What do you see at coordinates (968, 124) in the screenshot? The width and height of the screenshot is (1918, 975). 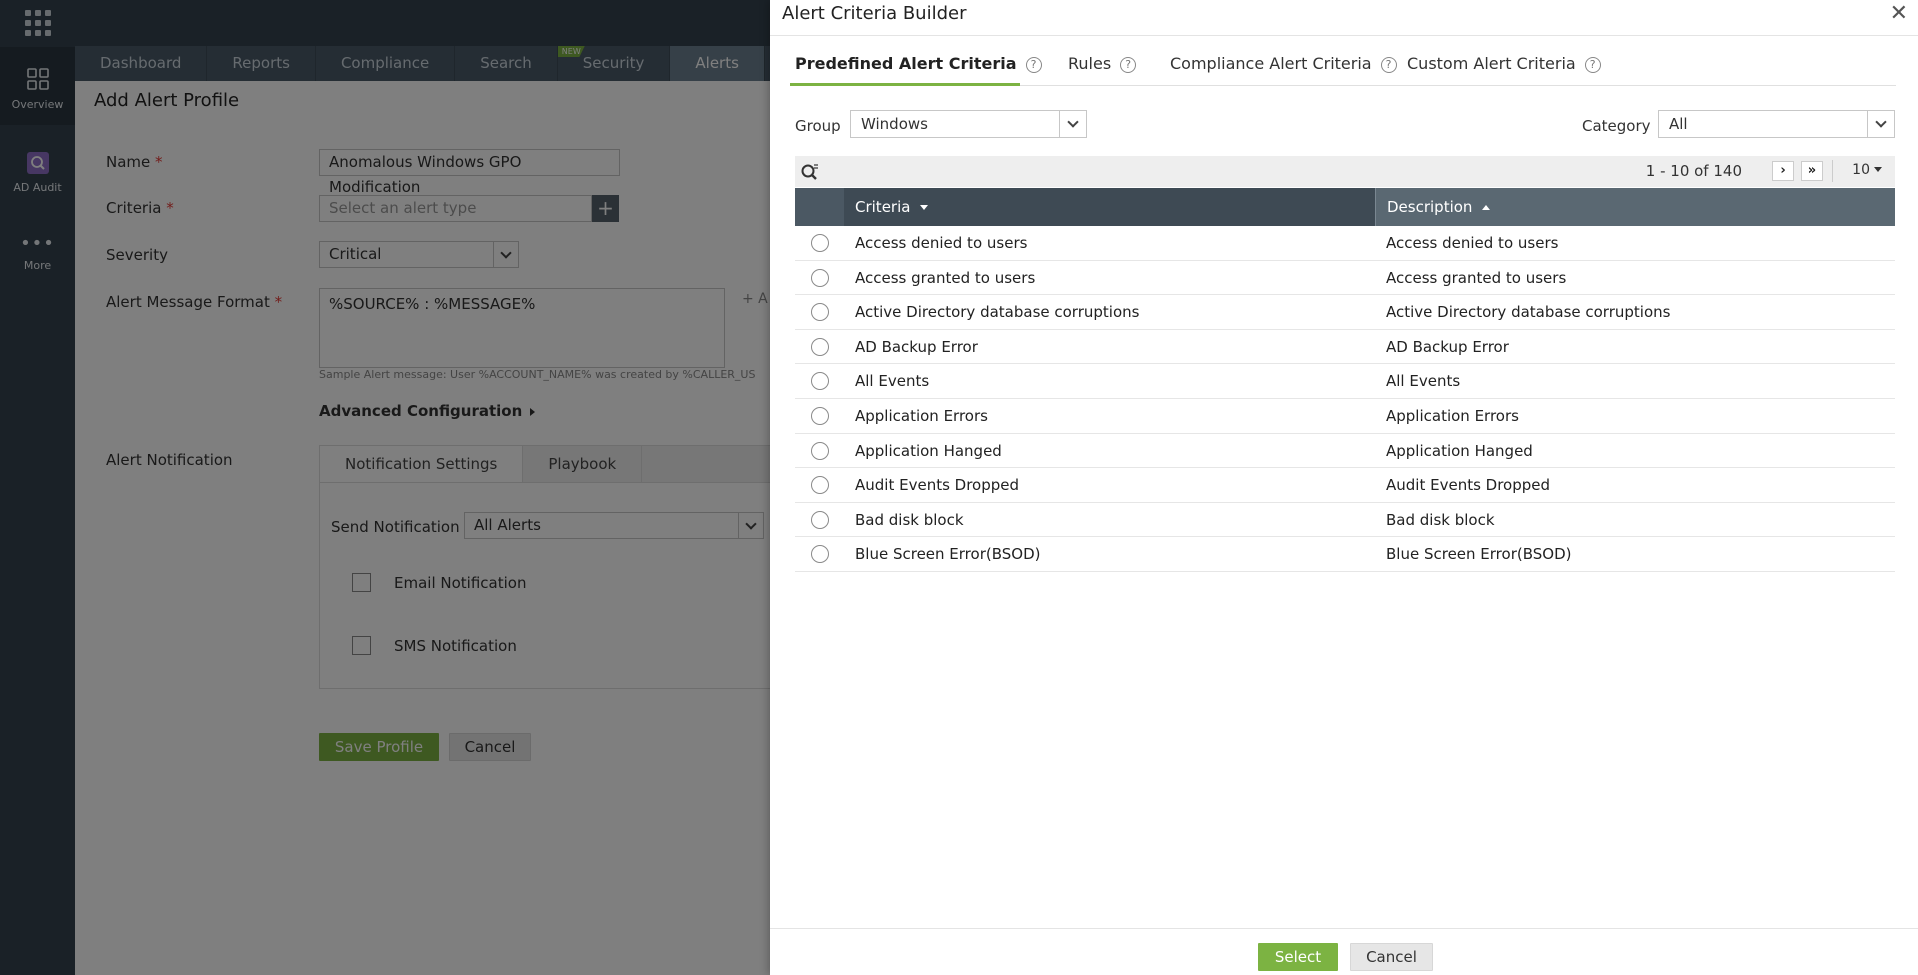 I see `group-select: Windows` at bounding box center [968, 124].